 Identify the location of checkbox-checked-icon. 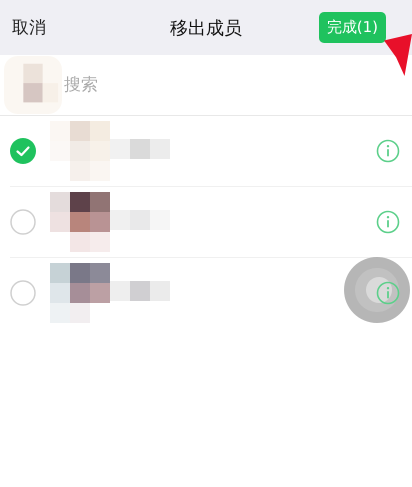
(23, 151).